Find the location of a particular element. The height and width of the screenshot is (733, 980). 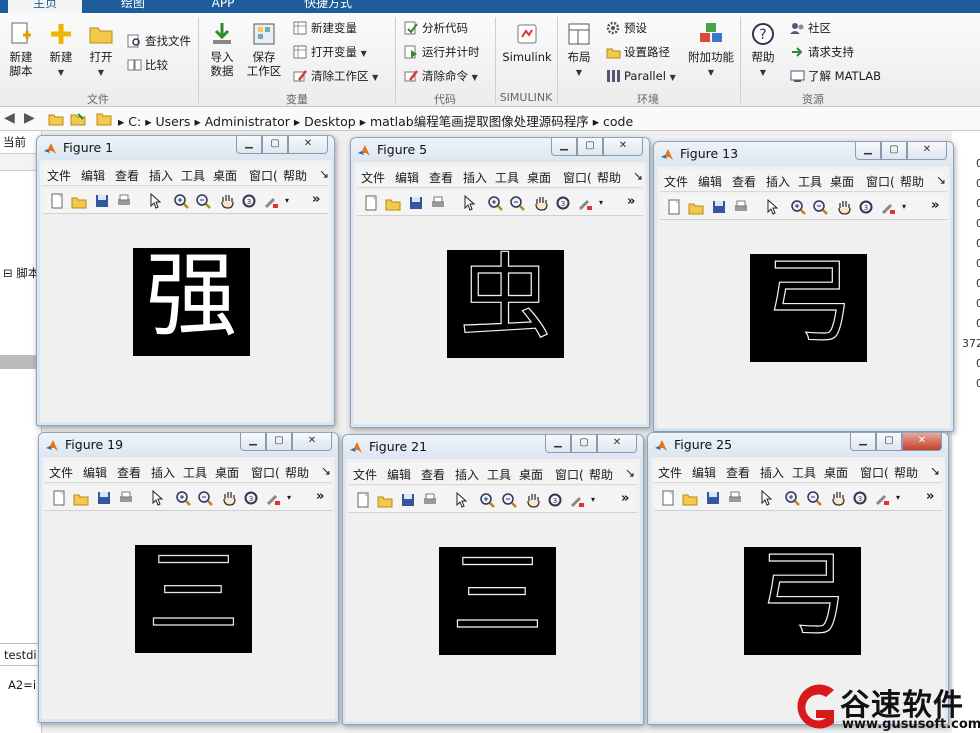

figure-title-bar: Figure 25 ▁ ▢ ✕ is located at coordinates (798, 445).